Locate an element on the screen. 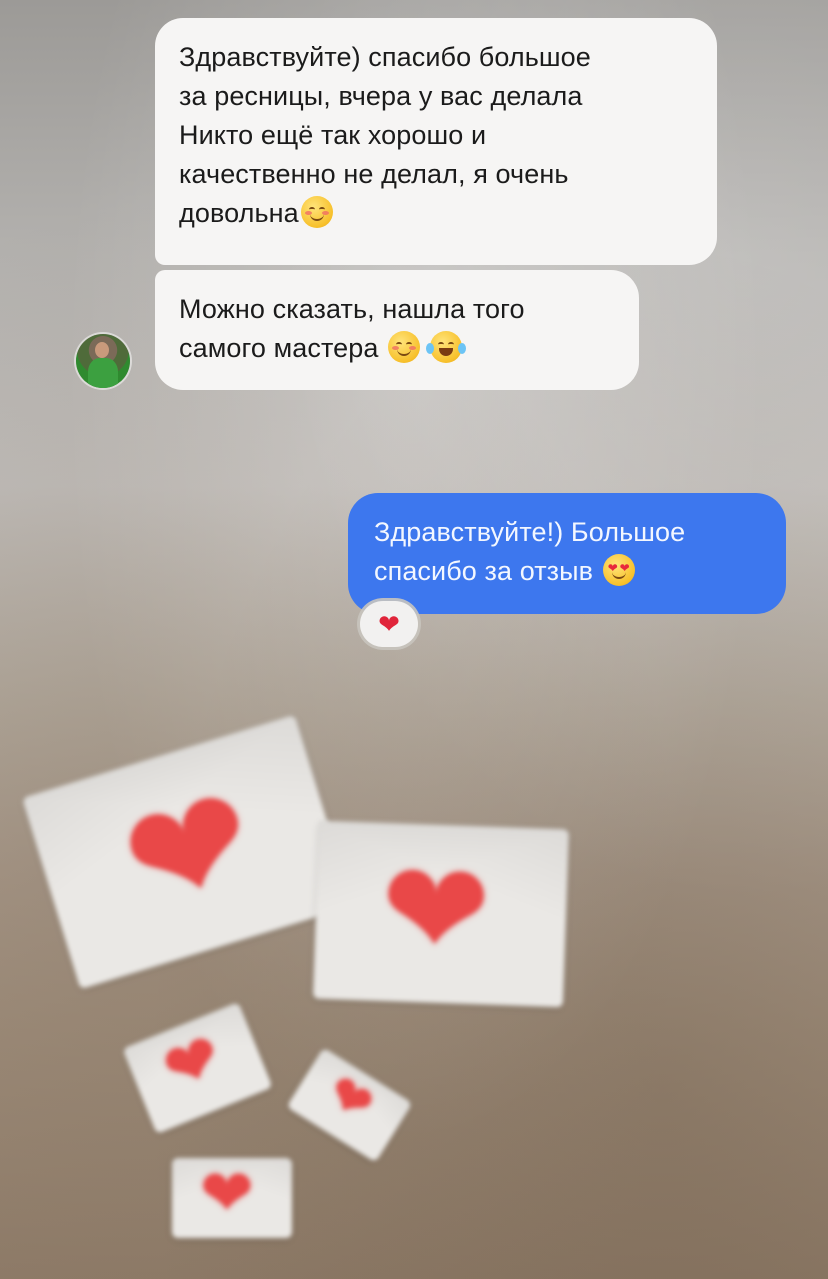 The height and width of the screenshot is (1279, 828). message-line: самого мастера is located at coordinates (396, 348).